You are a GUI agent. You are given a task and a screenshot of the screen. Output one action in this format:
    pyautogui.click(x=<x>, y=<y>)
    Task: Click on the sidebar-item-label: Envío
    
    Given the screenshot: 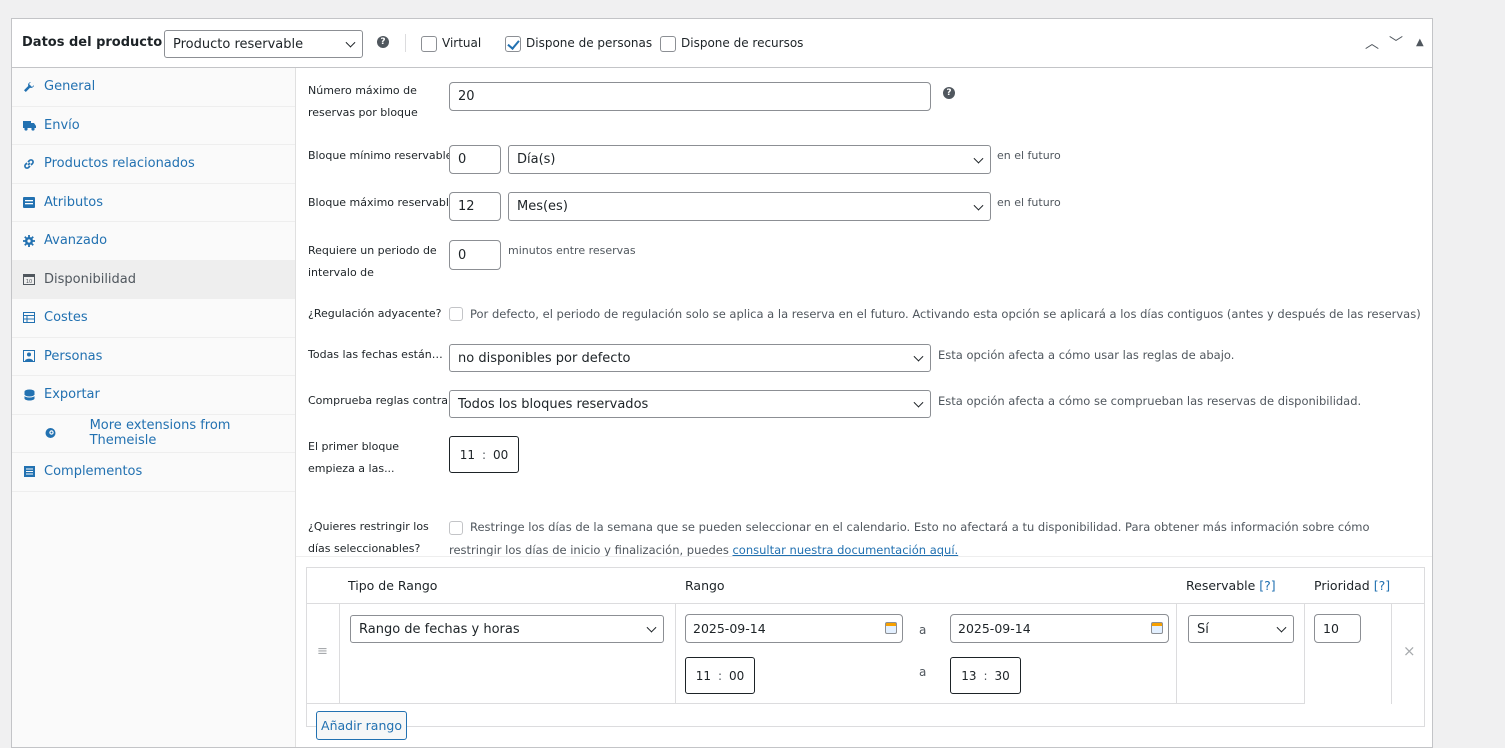 What is the action you would take?
    pyautogui.click(x=62, y=125)
    